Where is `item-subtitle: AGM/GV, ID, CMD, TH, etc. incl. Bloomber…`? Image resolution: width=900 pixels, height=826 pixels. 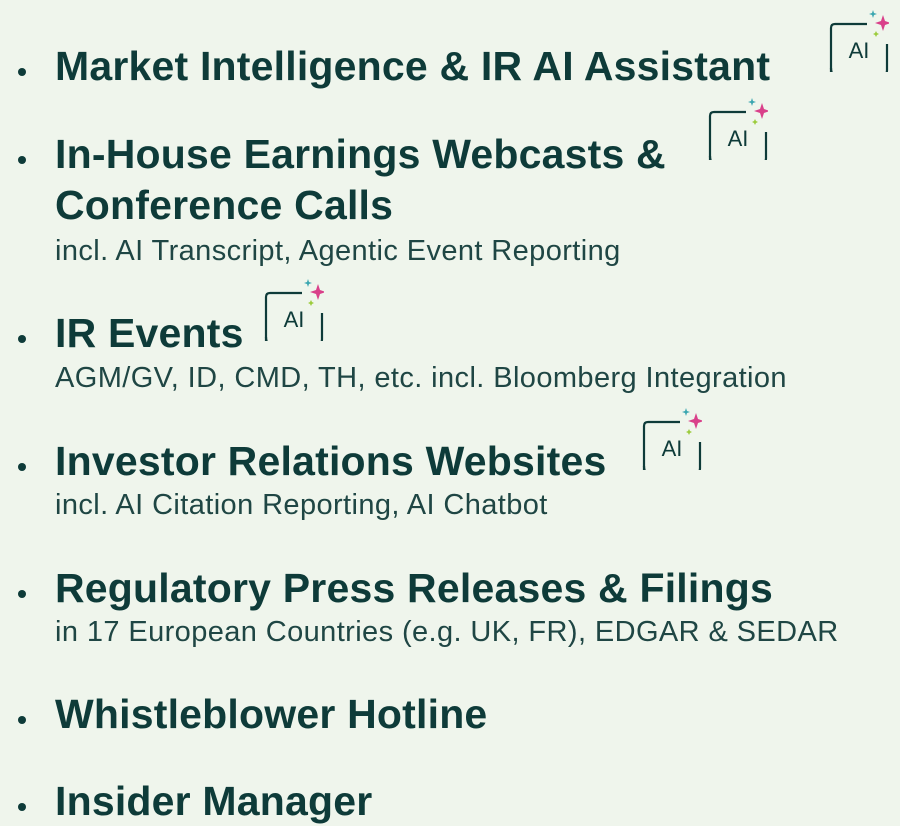 item-subtitle: AGM/GV, ID, CMD, TH, etc. incl. Bloomber… is located at coordinates (421, 378).